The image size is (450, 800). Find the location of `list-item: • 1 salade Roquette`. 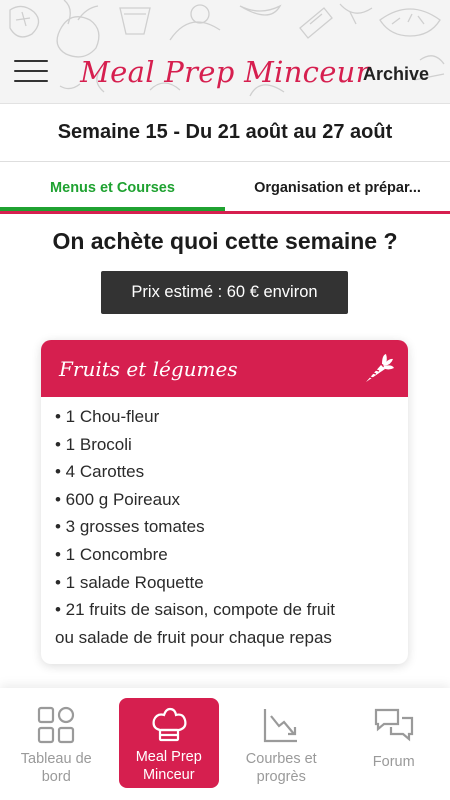

list-item: • 1 salade Roquette is located at coordinates (129, 582).